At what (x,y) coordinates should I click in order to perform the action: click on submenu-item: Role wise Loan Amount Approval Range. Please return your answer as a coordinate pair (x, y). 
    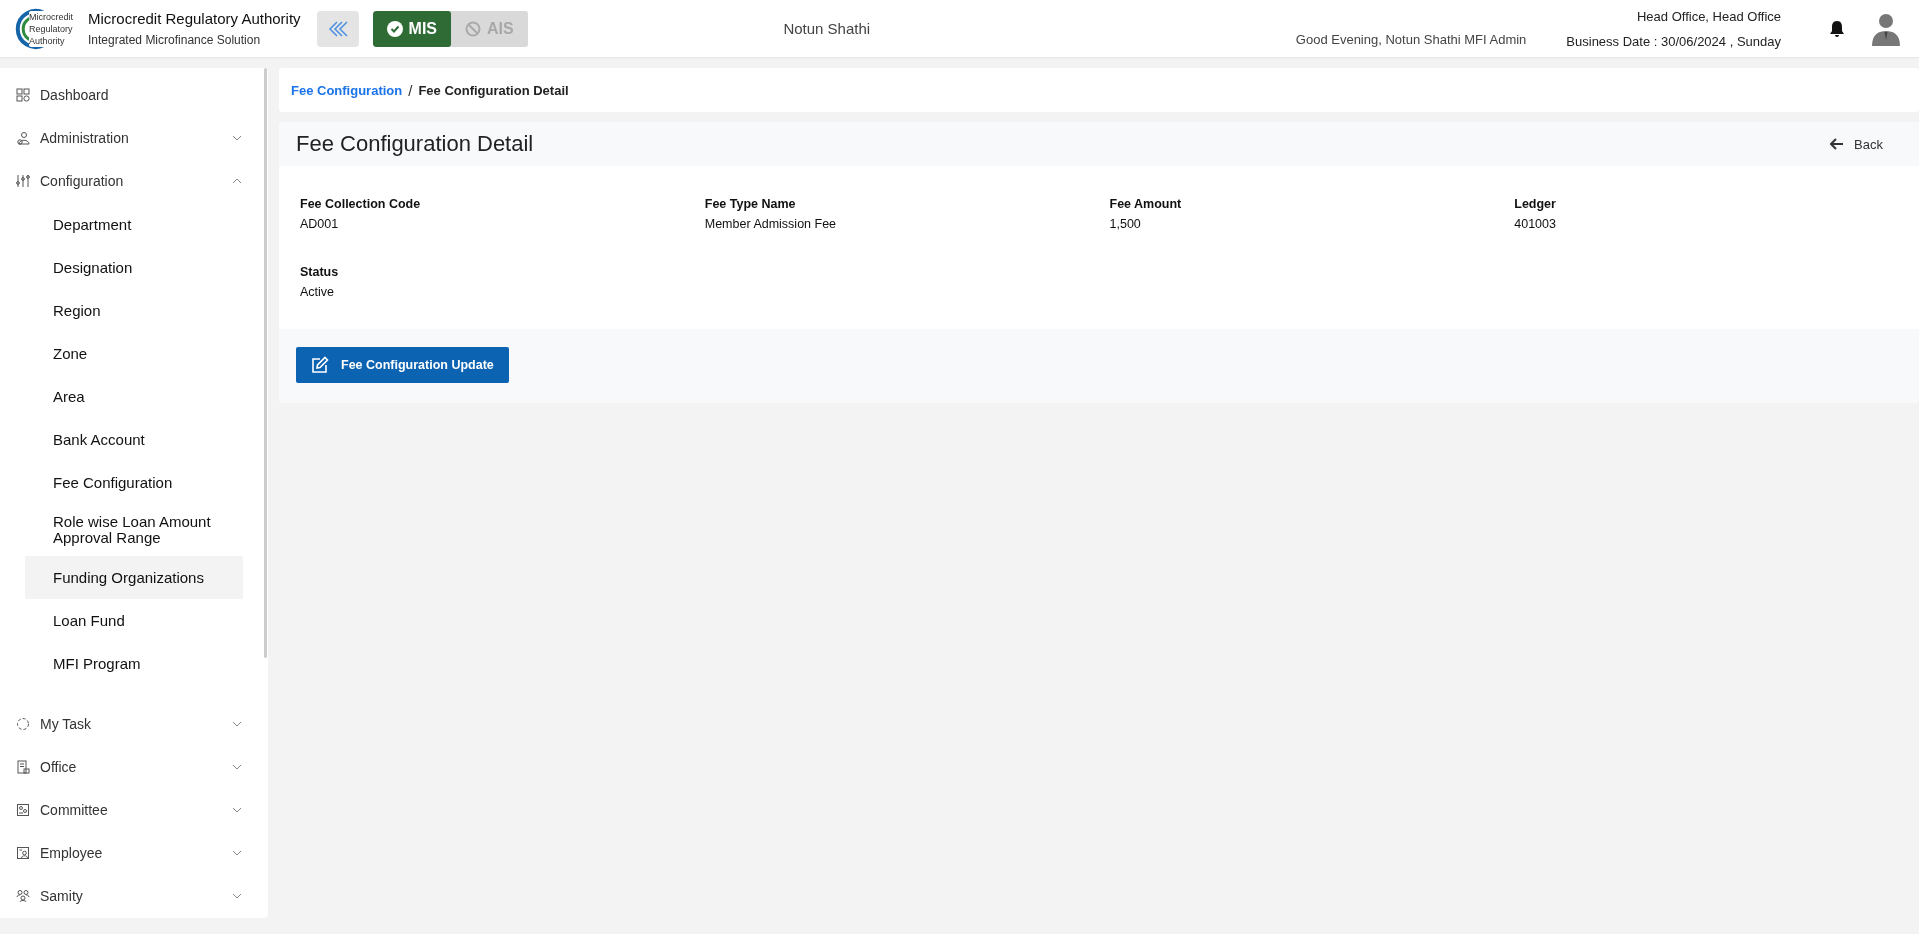
    Looking at the image, I should click on (134, 530).